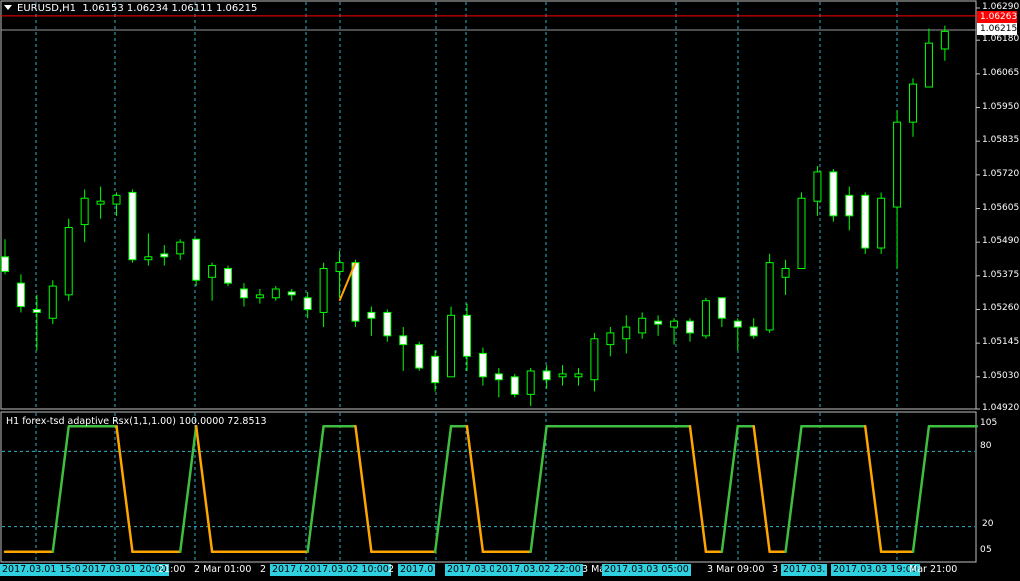 The height and width of the screenshot is (581, 1020). Describe the element at coordinates (646, 570) in the screenshot. I see `time-label: 2017.03.03 05:00` at that location.